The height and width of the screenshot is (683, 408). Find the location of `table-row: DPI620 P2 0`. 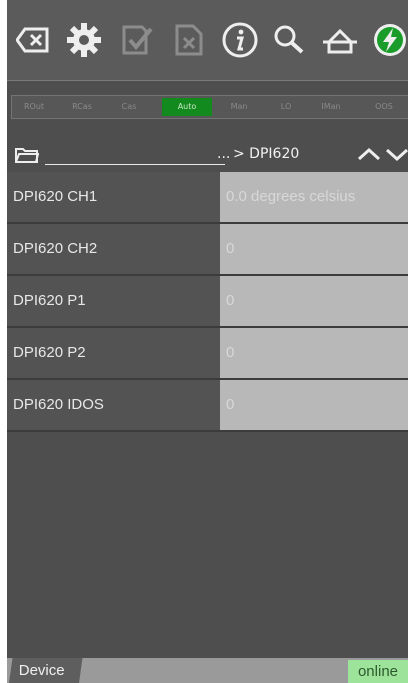

table-row: DPI620 P2 0 is located at coordinates (207, 354).